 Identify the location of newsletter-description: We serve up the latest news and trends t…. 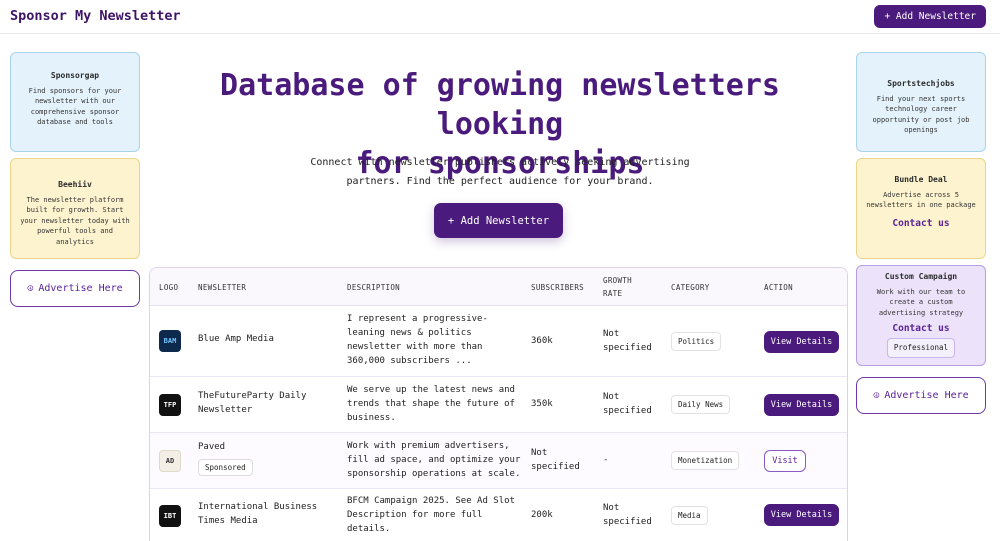
(431, 404).